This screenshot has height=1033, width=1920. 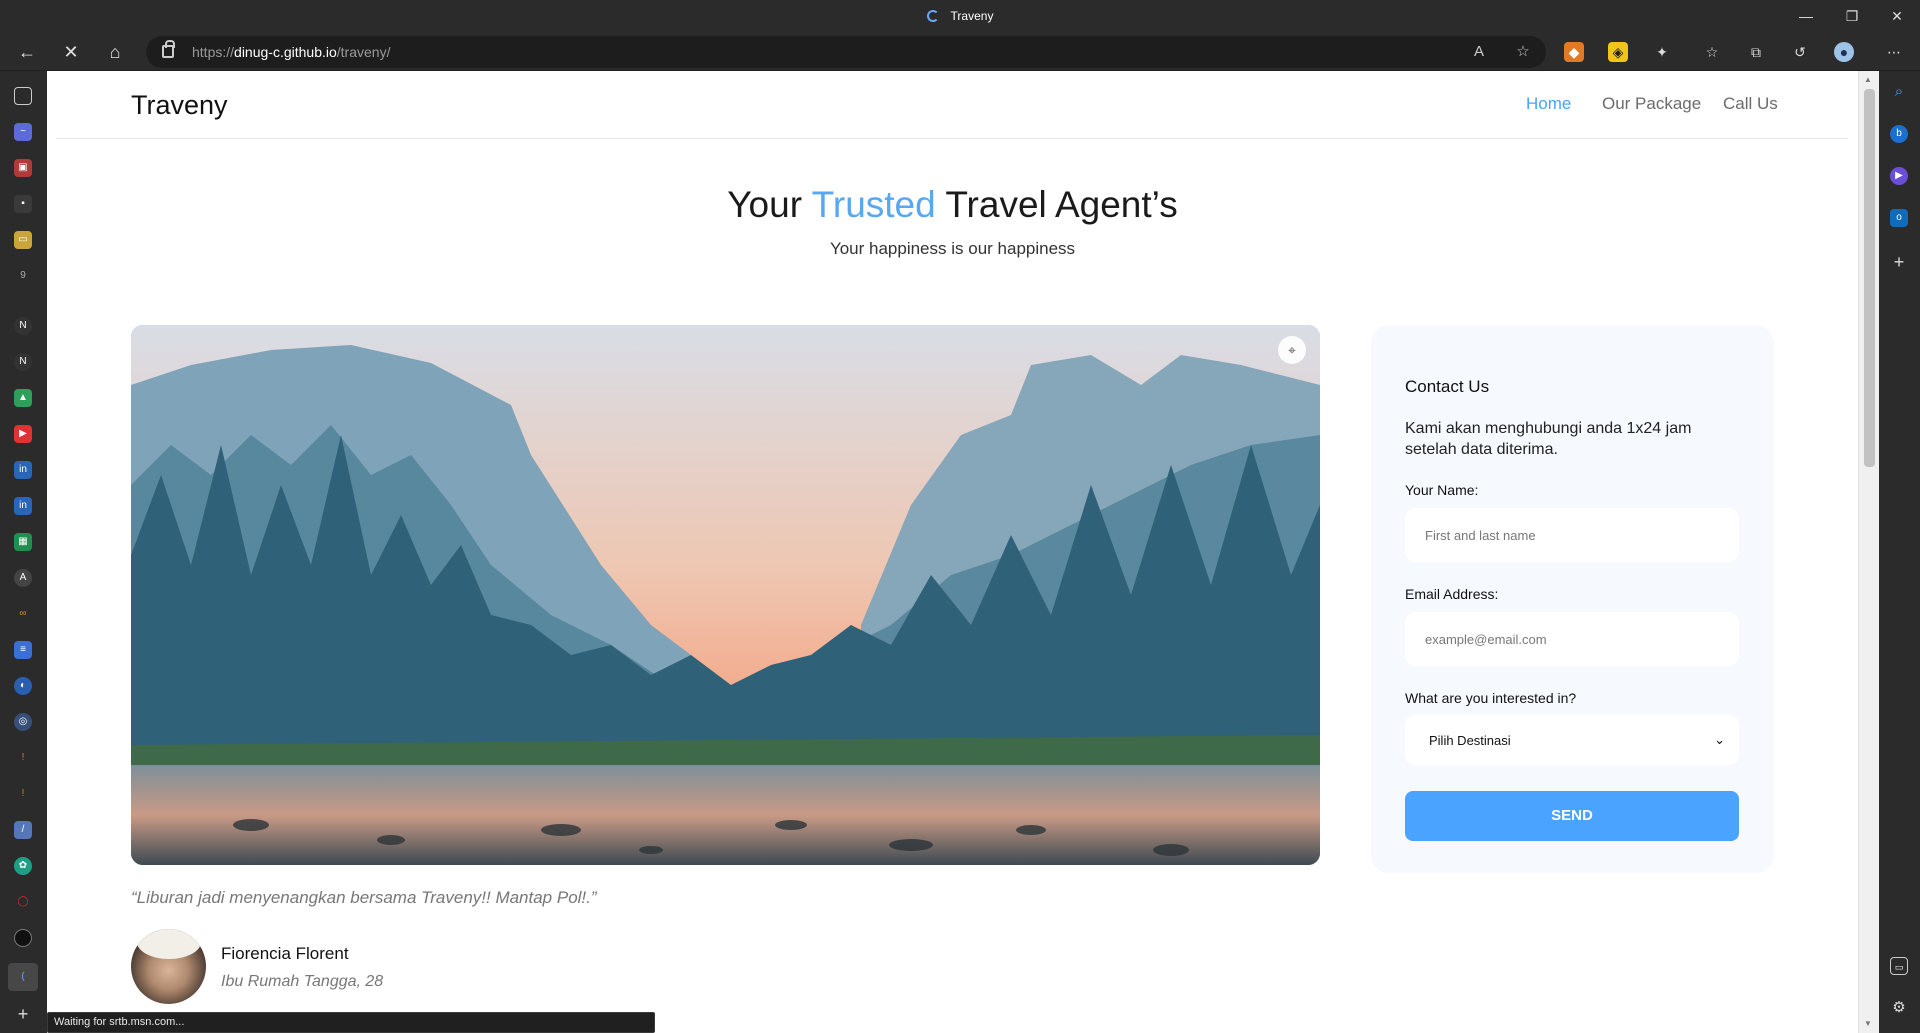 I want to click on more-icon: ⋯, so click(x=1894, y=52).